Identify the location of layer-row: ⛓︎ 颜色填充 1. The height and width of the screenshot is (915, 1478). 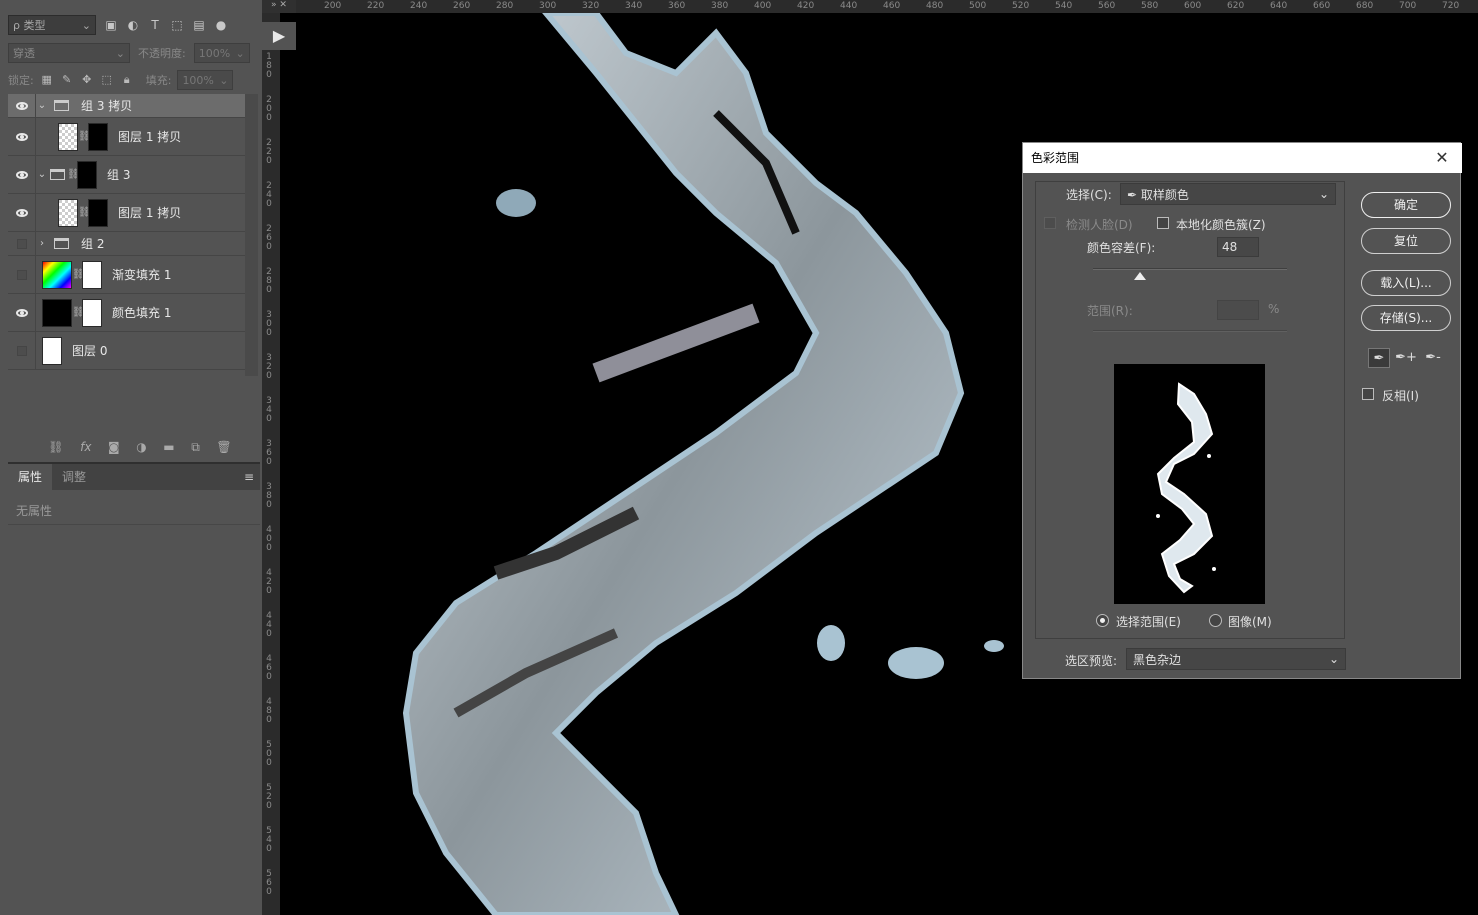
(126, 313).